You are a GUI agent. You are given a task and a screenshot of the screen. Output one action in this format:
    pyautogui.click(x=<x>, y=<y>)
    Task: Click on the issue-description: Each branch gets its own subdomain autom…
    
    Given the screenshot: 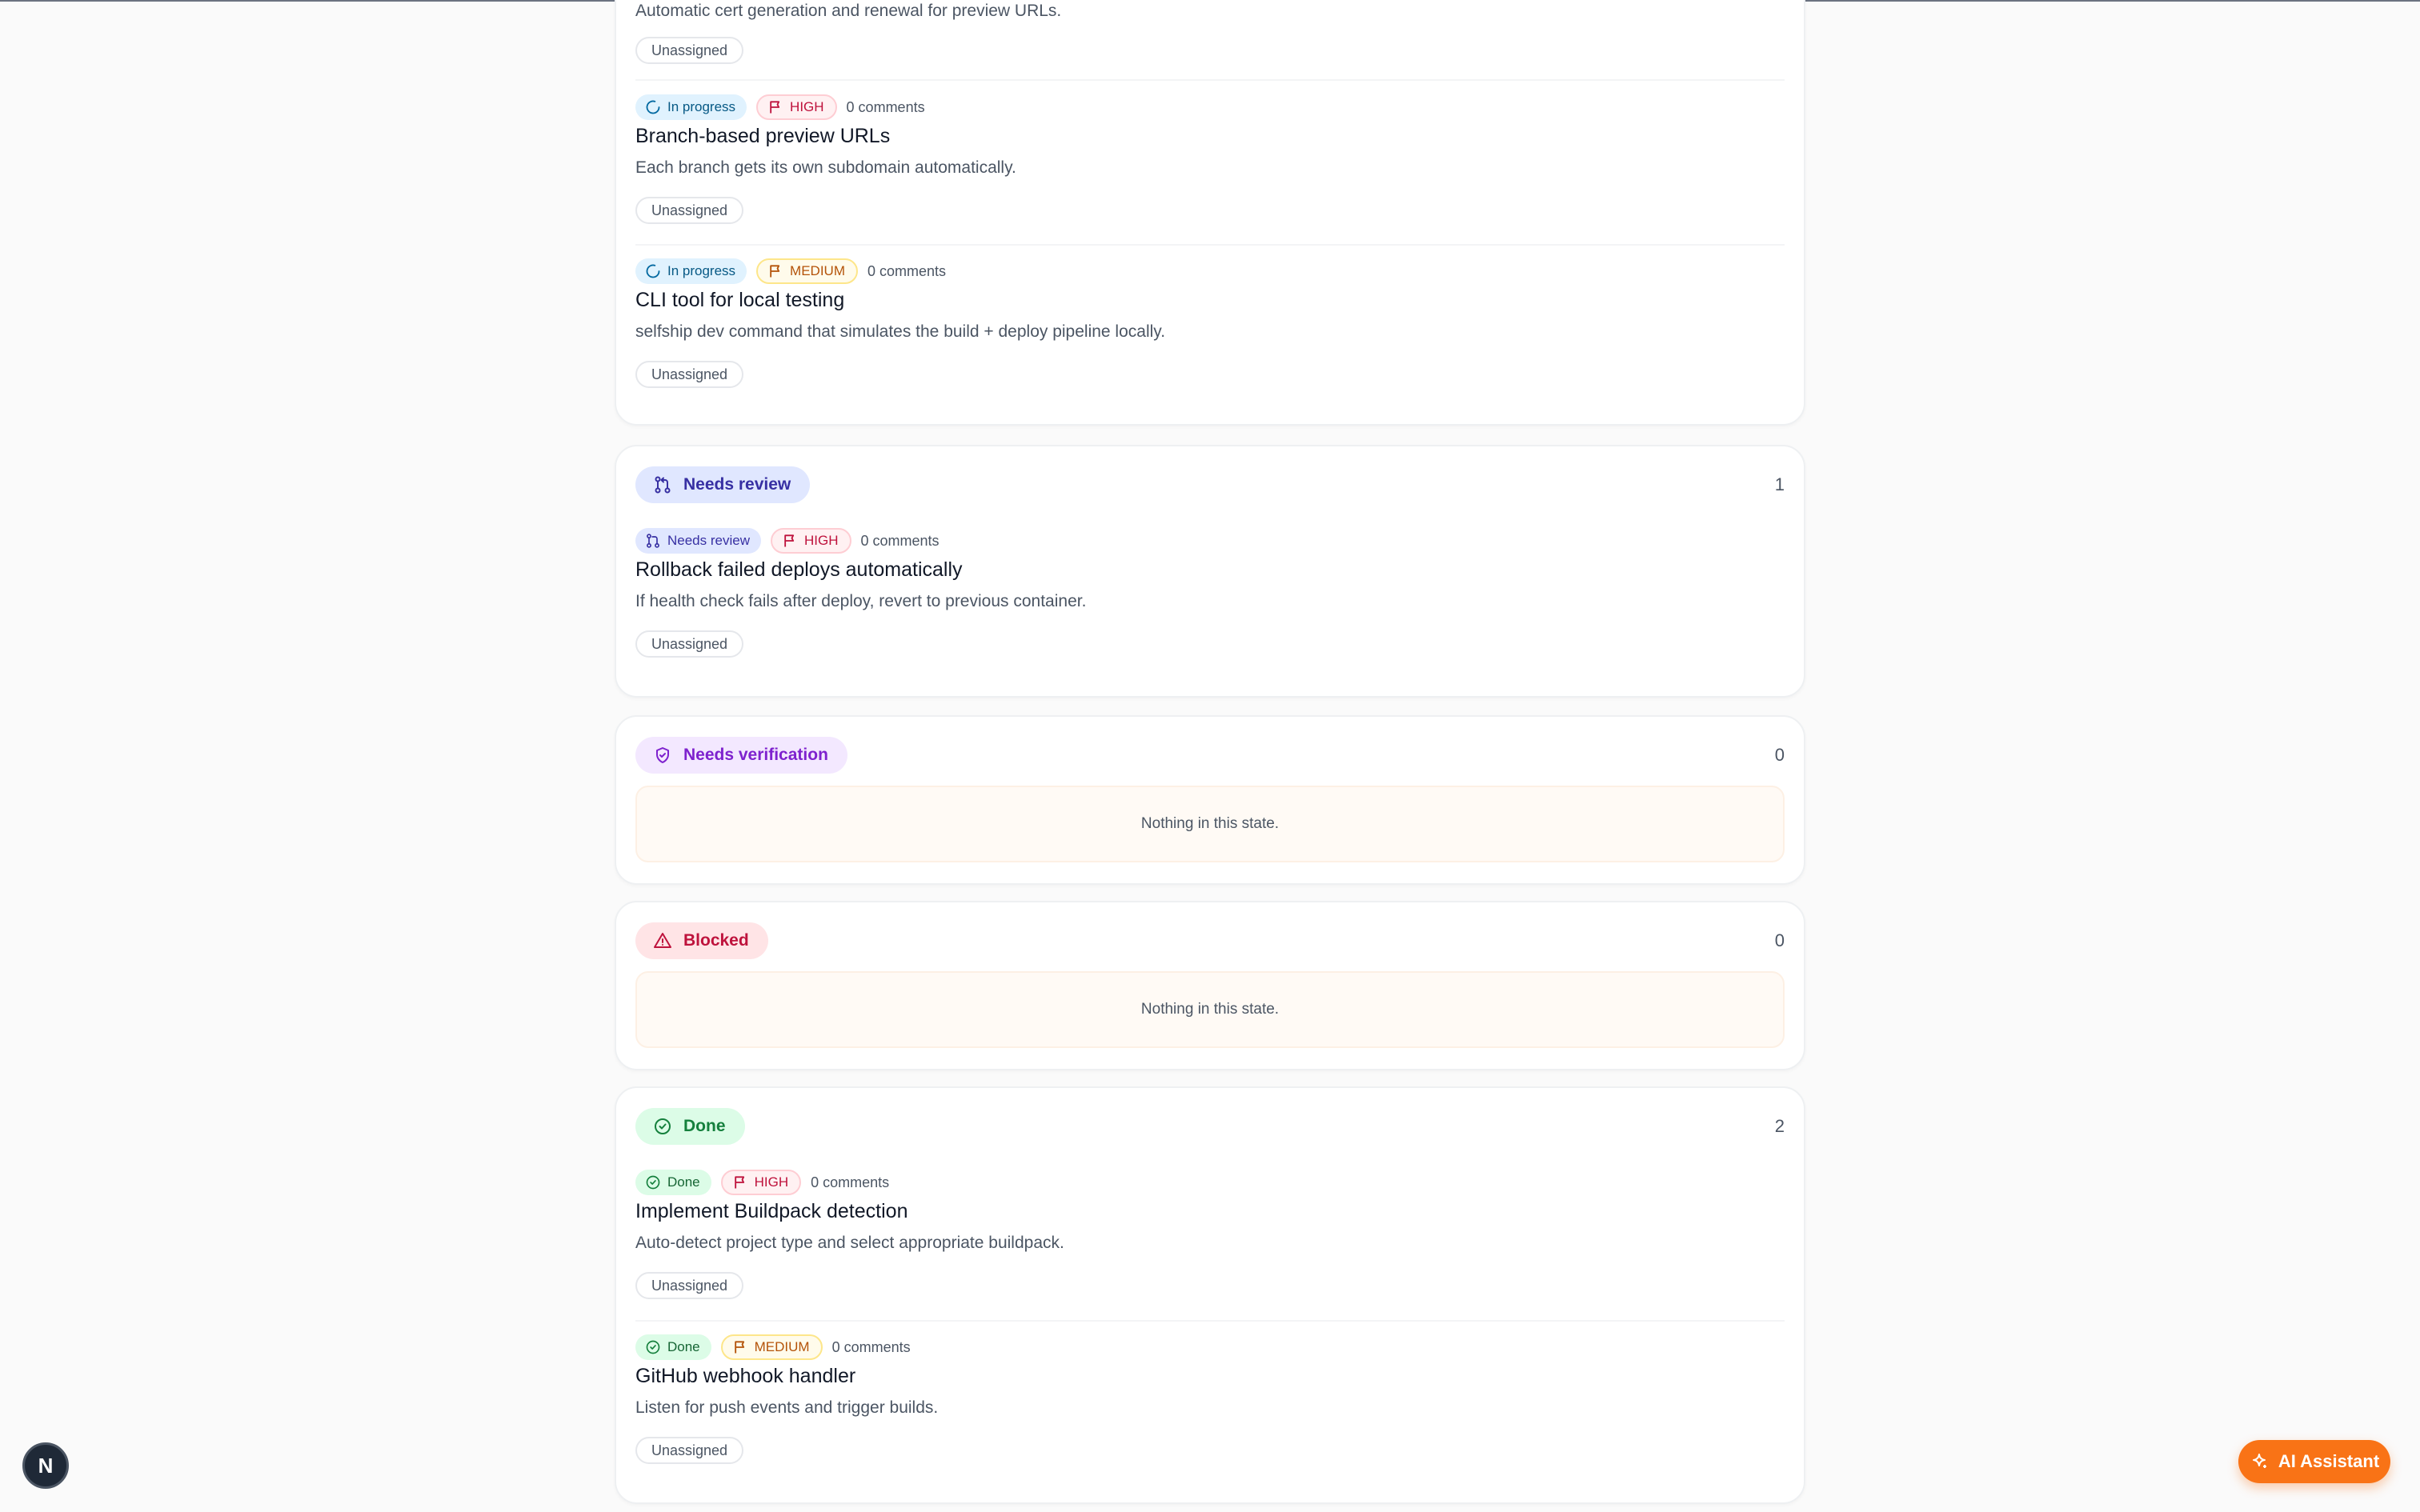 What is the action you would take?
    pyautogui.click(x=825, y=167)
    